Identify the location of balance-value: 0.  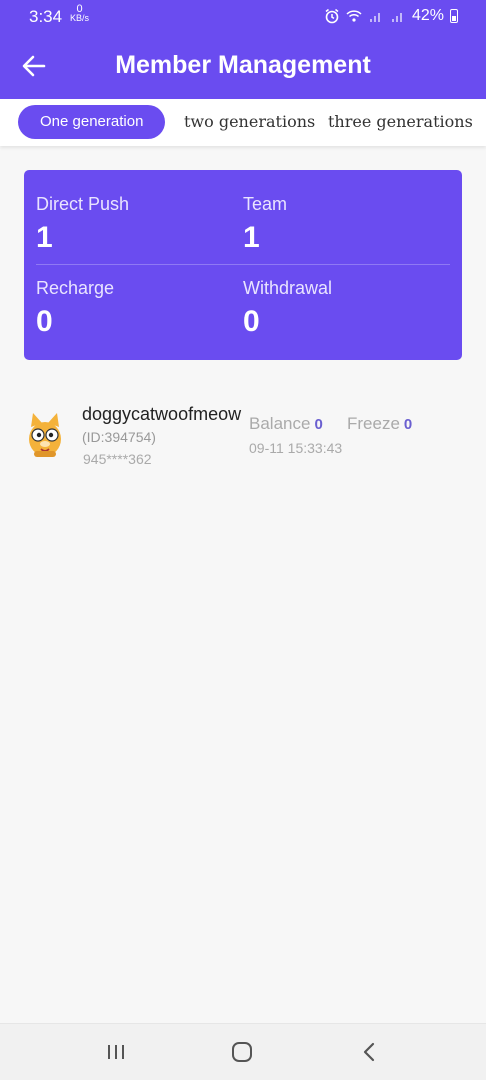
(318, 424).